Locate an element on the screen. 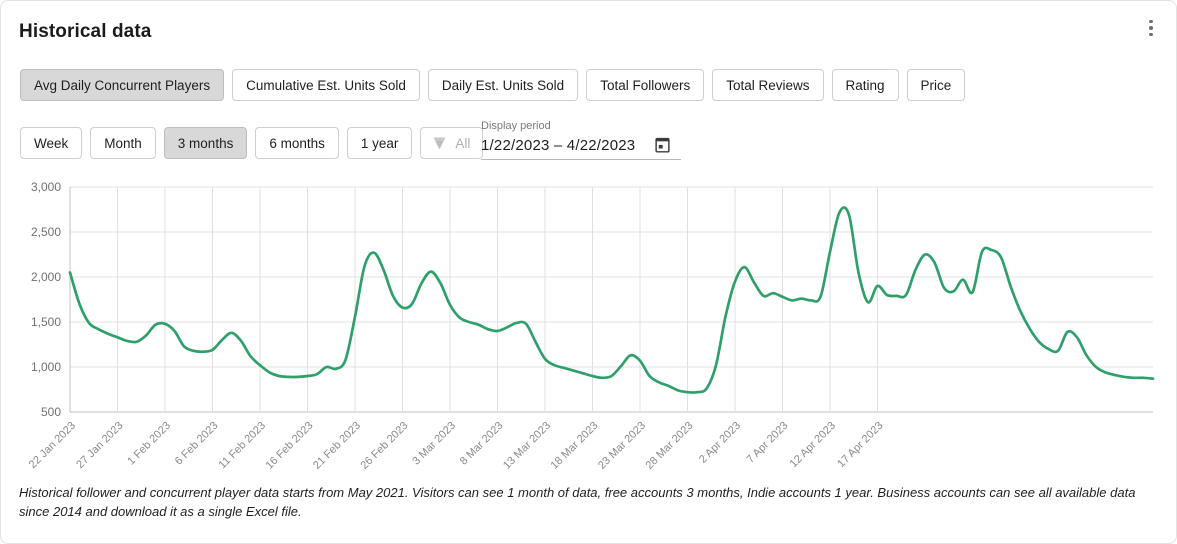 The image size is (1177, 544). chart-y-tick-label: 1,000 is located at coordinates (46, 367).